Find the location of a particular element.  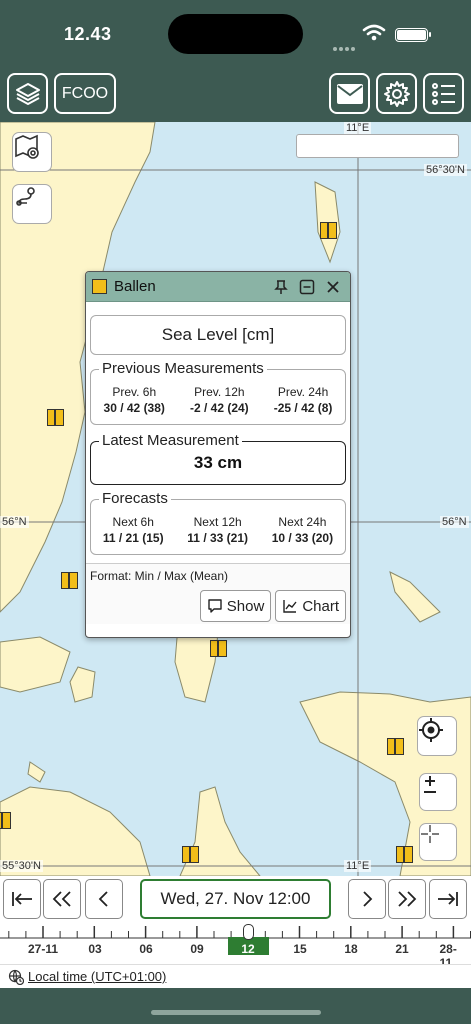

gear-icon is located at coordinates (396, 93).